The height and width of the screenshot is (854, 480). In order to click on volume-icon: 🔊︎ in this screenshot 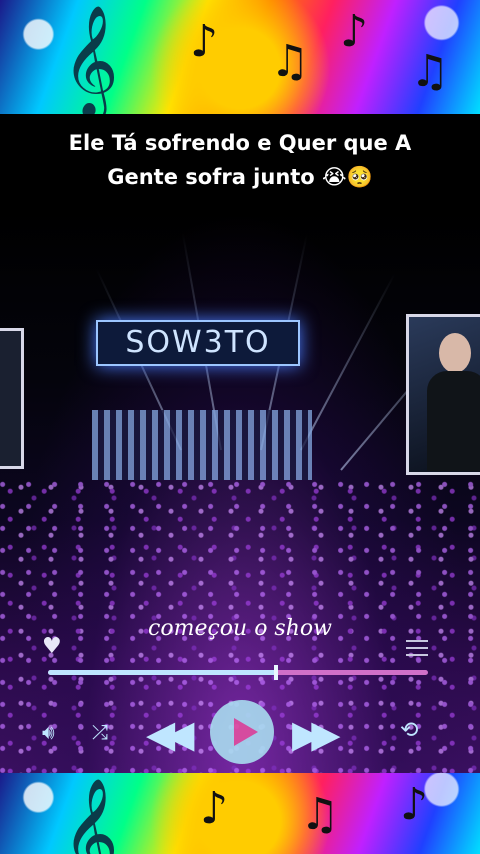, I will do `click(48, 732)`.